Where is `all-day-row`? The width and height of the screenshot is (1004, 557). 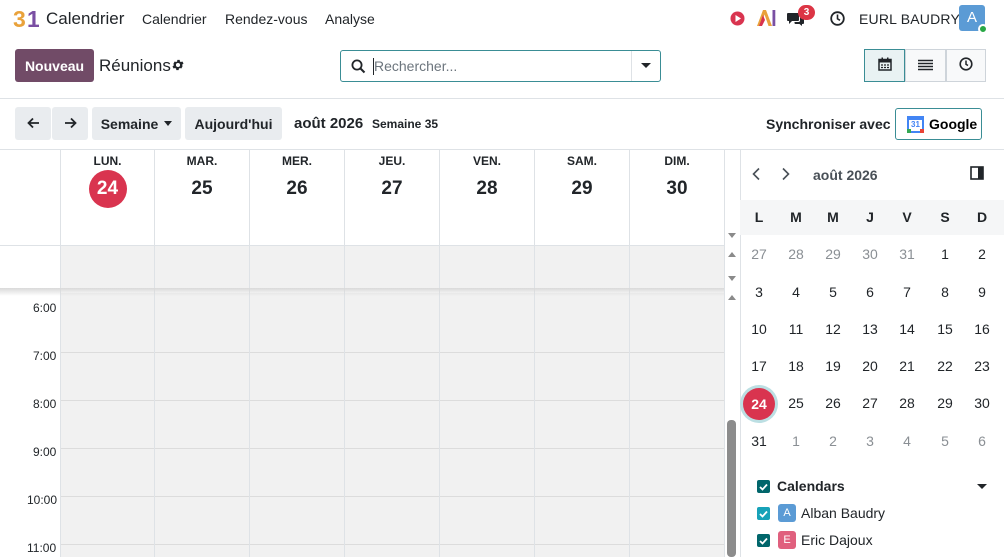 all-day-row is located at coordinates (392, 266).